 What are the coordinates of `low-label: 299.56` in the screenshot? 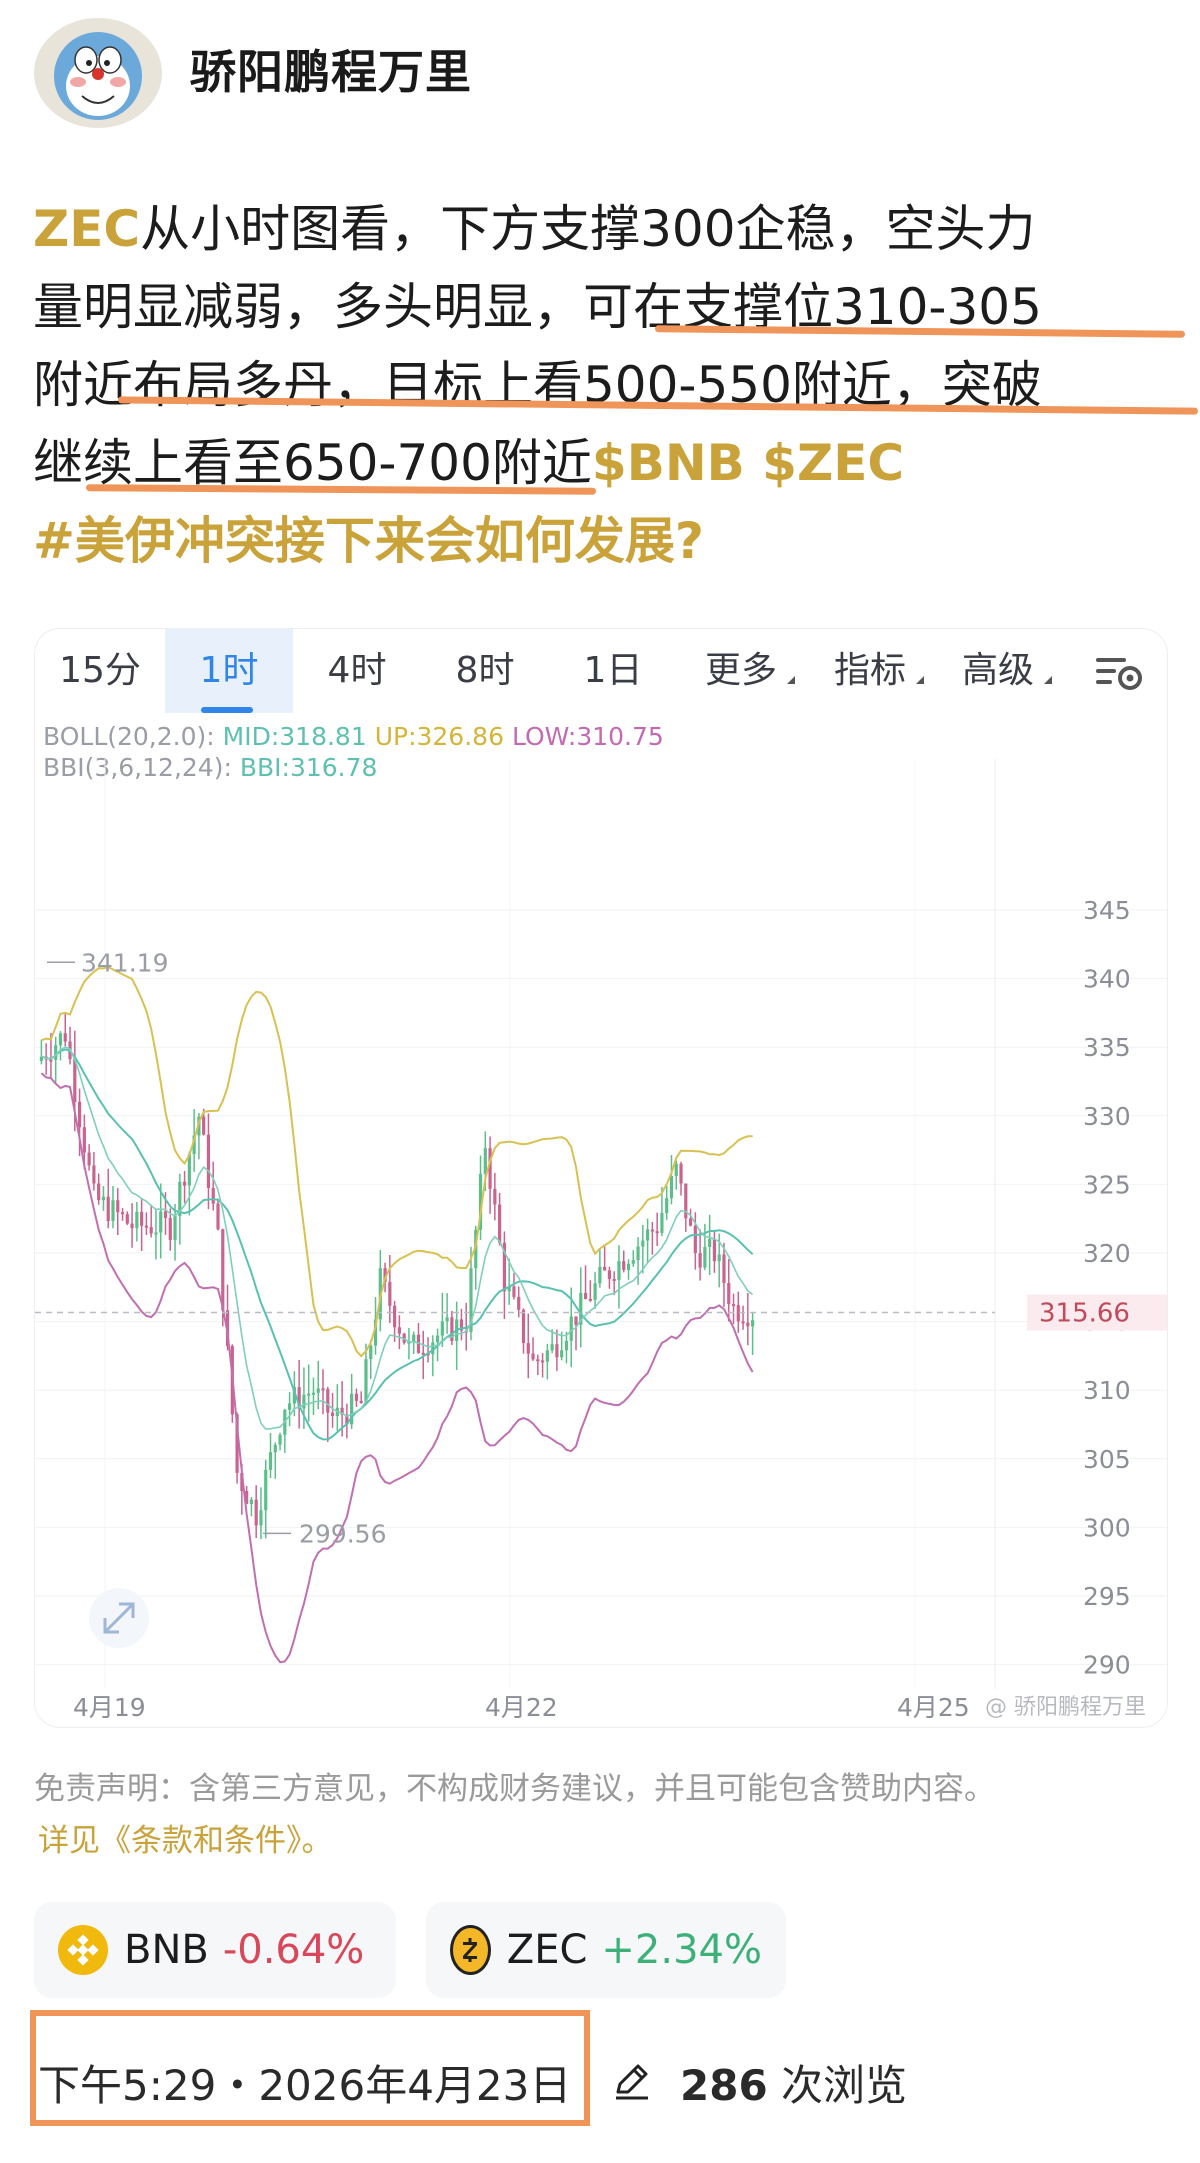 It's located at (342, 1533).